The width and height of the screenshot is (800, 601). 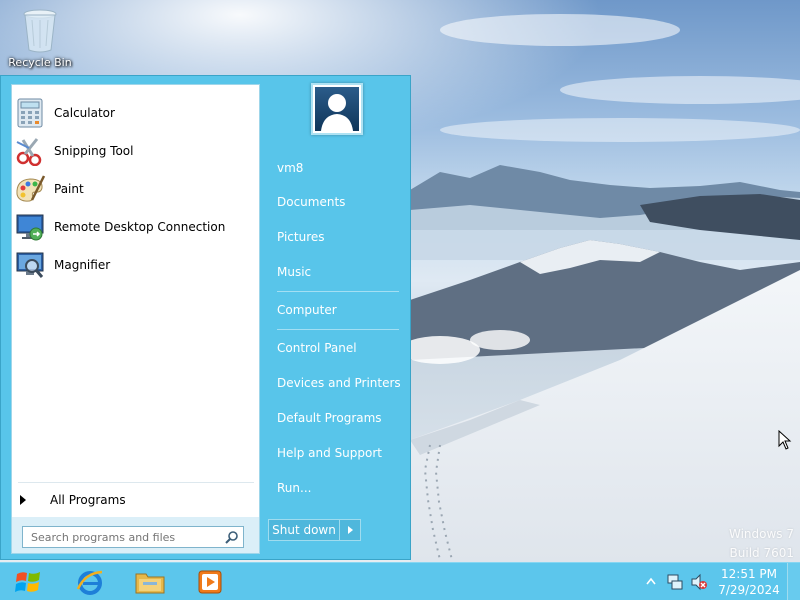 I want to click on link-help-and-support: Help and Support, so click(x=329, y=453).